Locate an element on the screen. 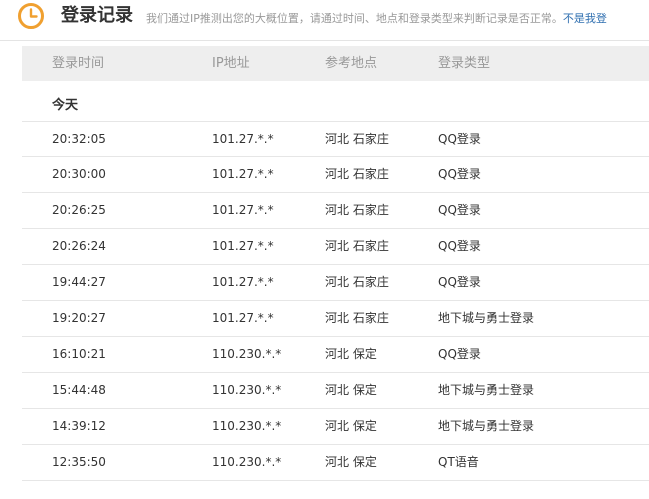  clock-icon is located at coordinates (31, 16).